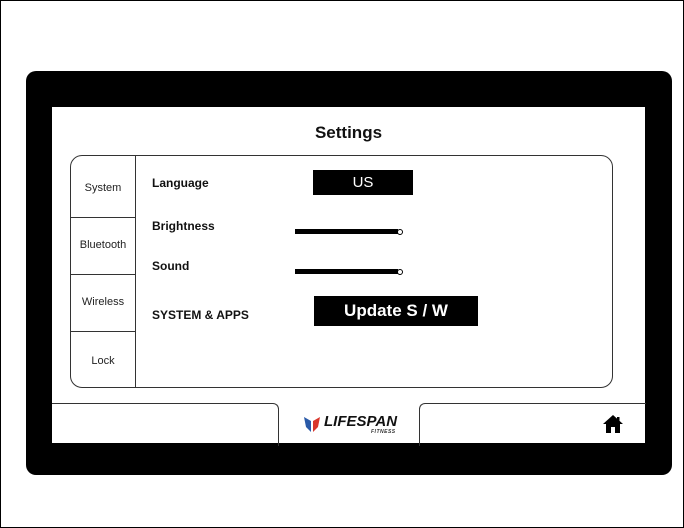 The width and height of the screenshot is (684, 528). I want to click on system-apps-label: SYSTEM & APPS, so click(200, 315).